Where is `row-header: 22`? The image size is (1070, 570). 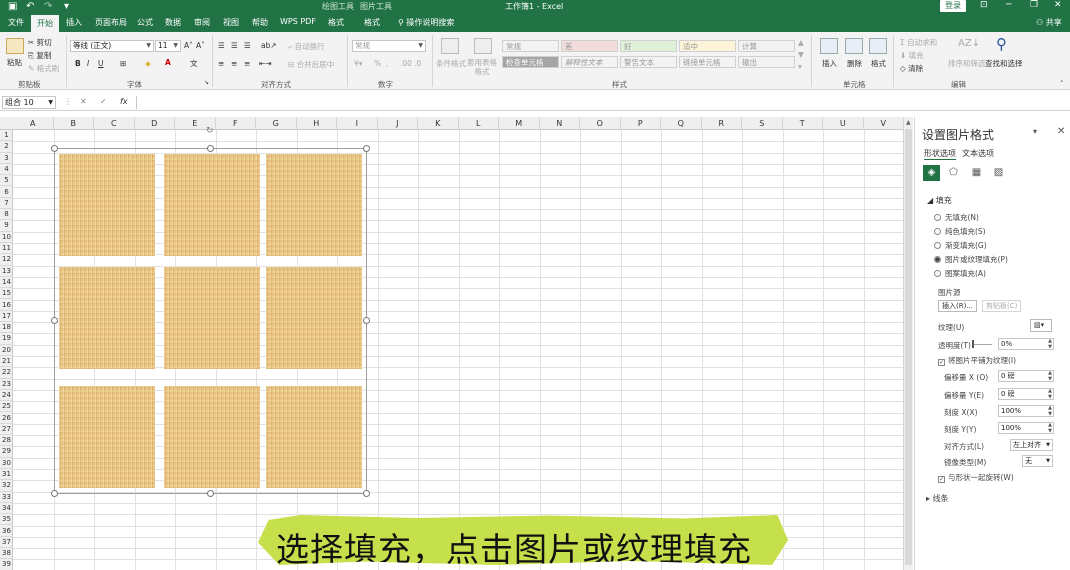 row-header: 22 is located at coordinates (6, 373).